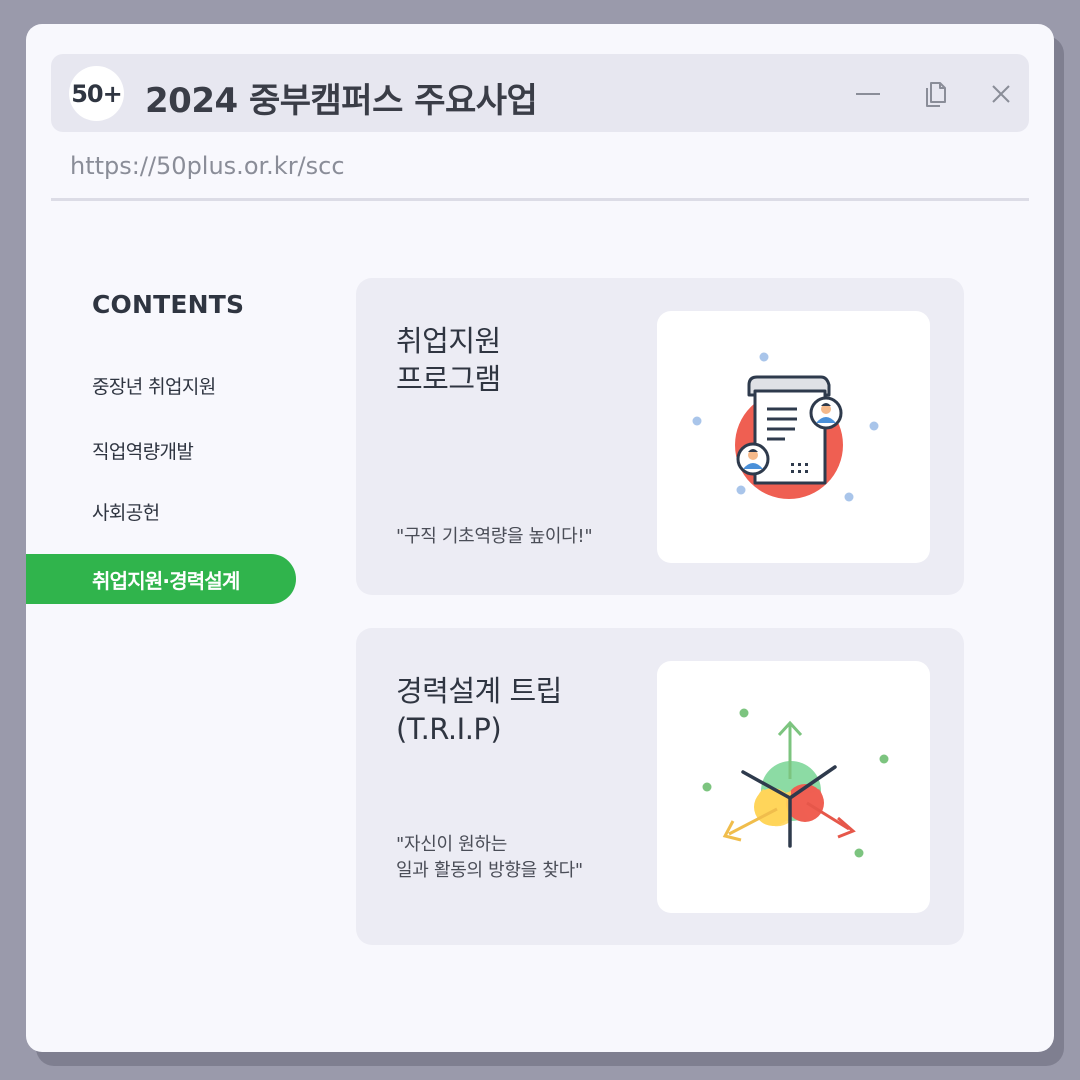 This screenshot has height=1080, width=1080. I want to click on minimize-icon, so click(868, 94).